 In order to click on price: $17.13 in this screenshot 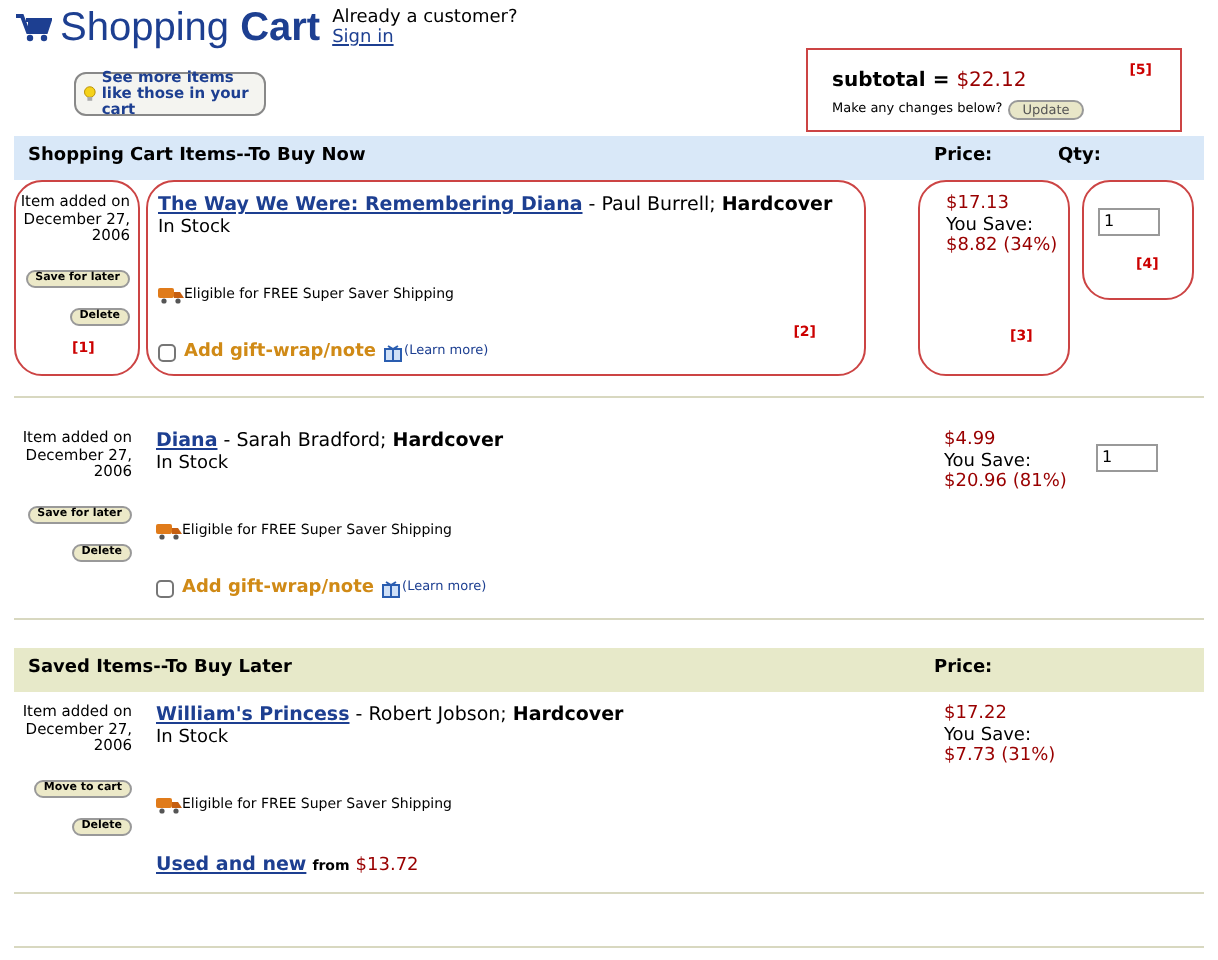, I will do `click(977, 205)`.